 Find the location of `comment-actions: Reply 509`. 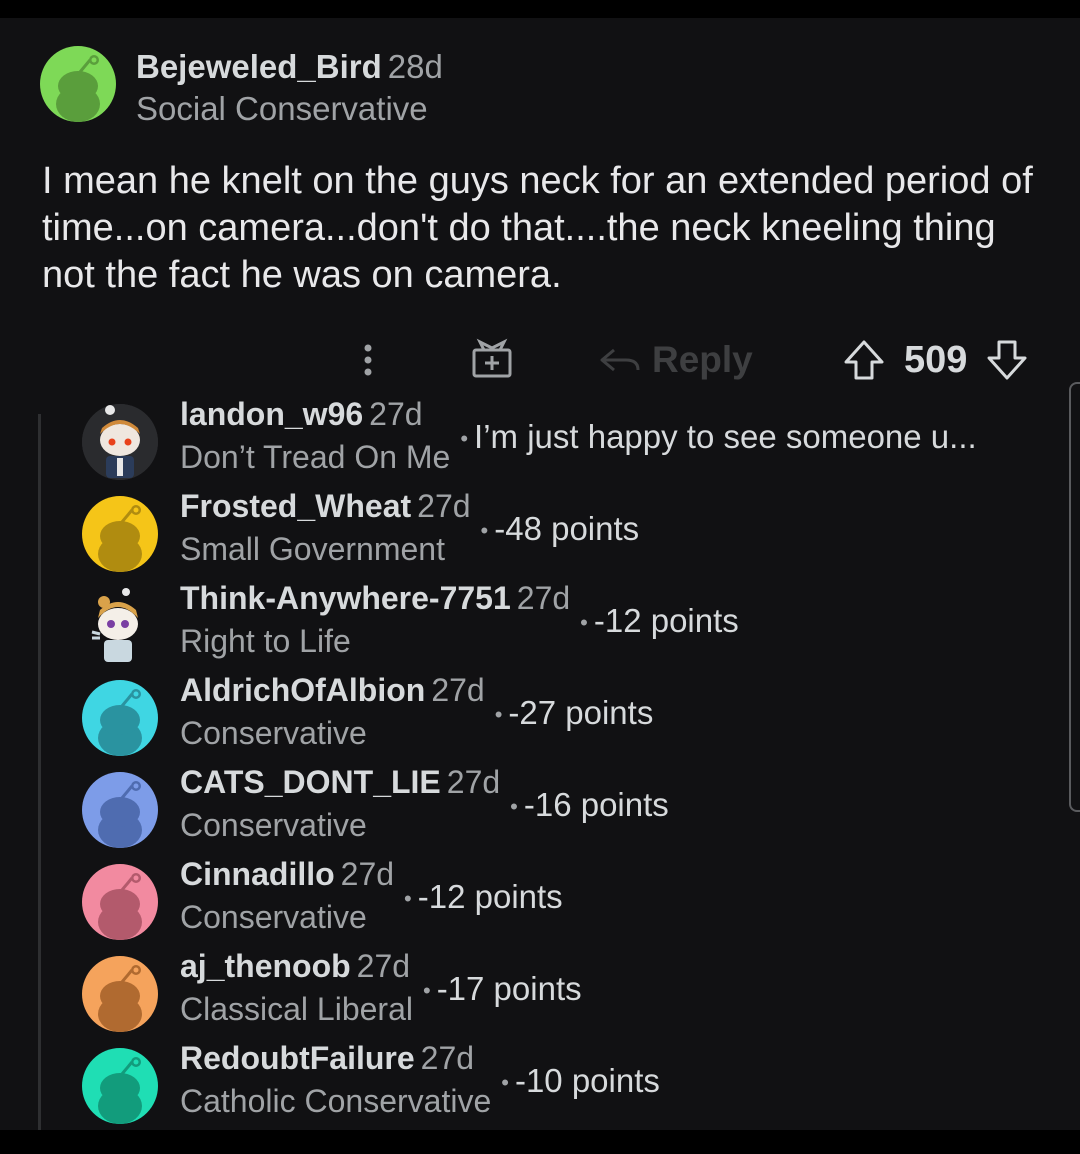

comment-actions: Reply 509 is located at coordinates (540, 360).